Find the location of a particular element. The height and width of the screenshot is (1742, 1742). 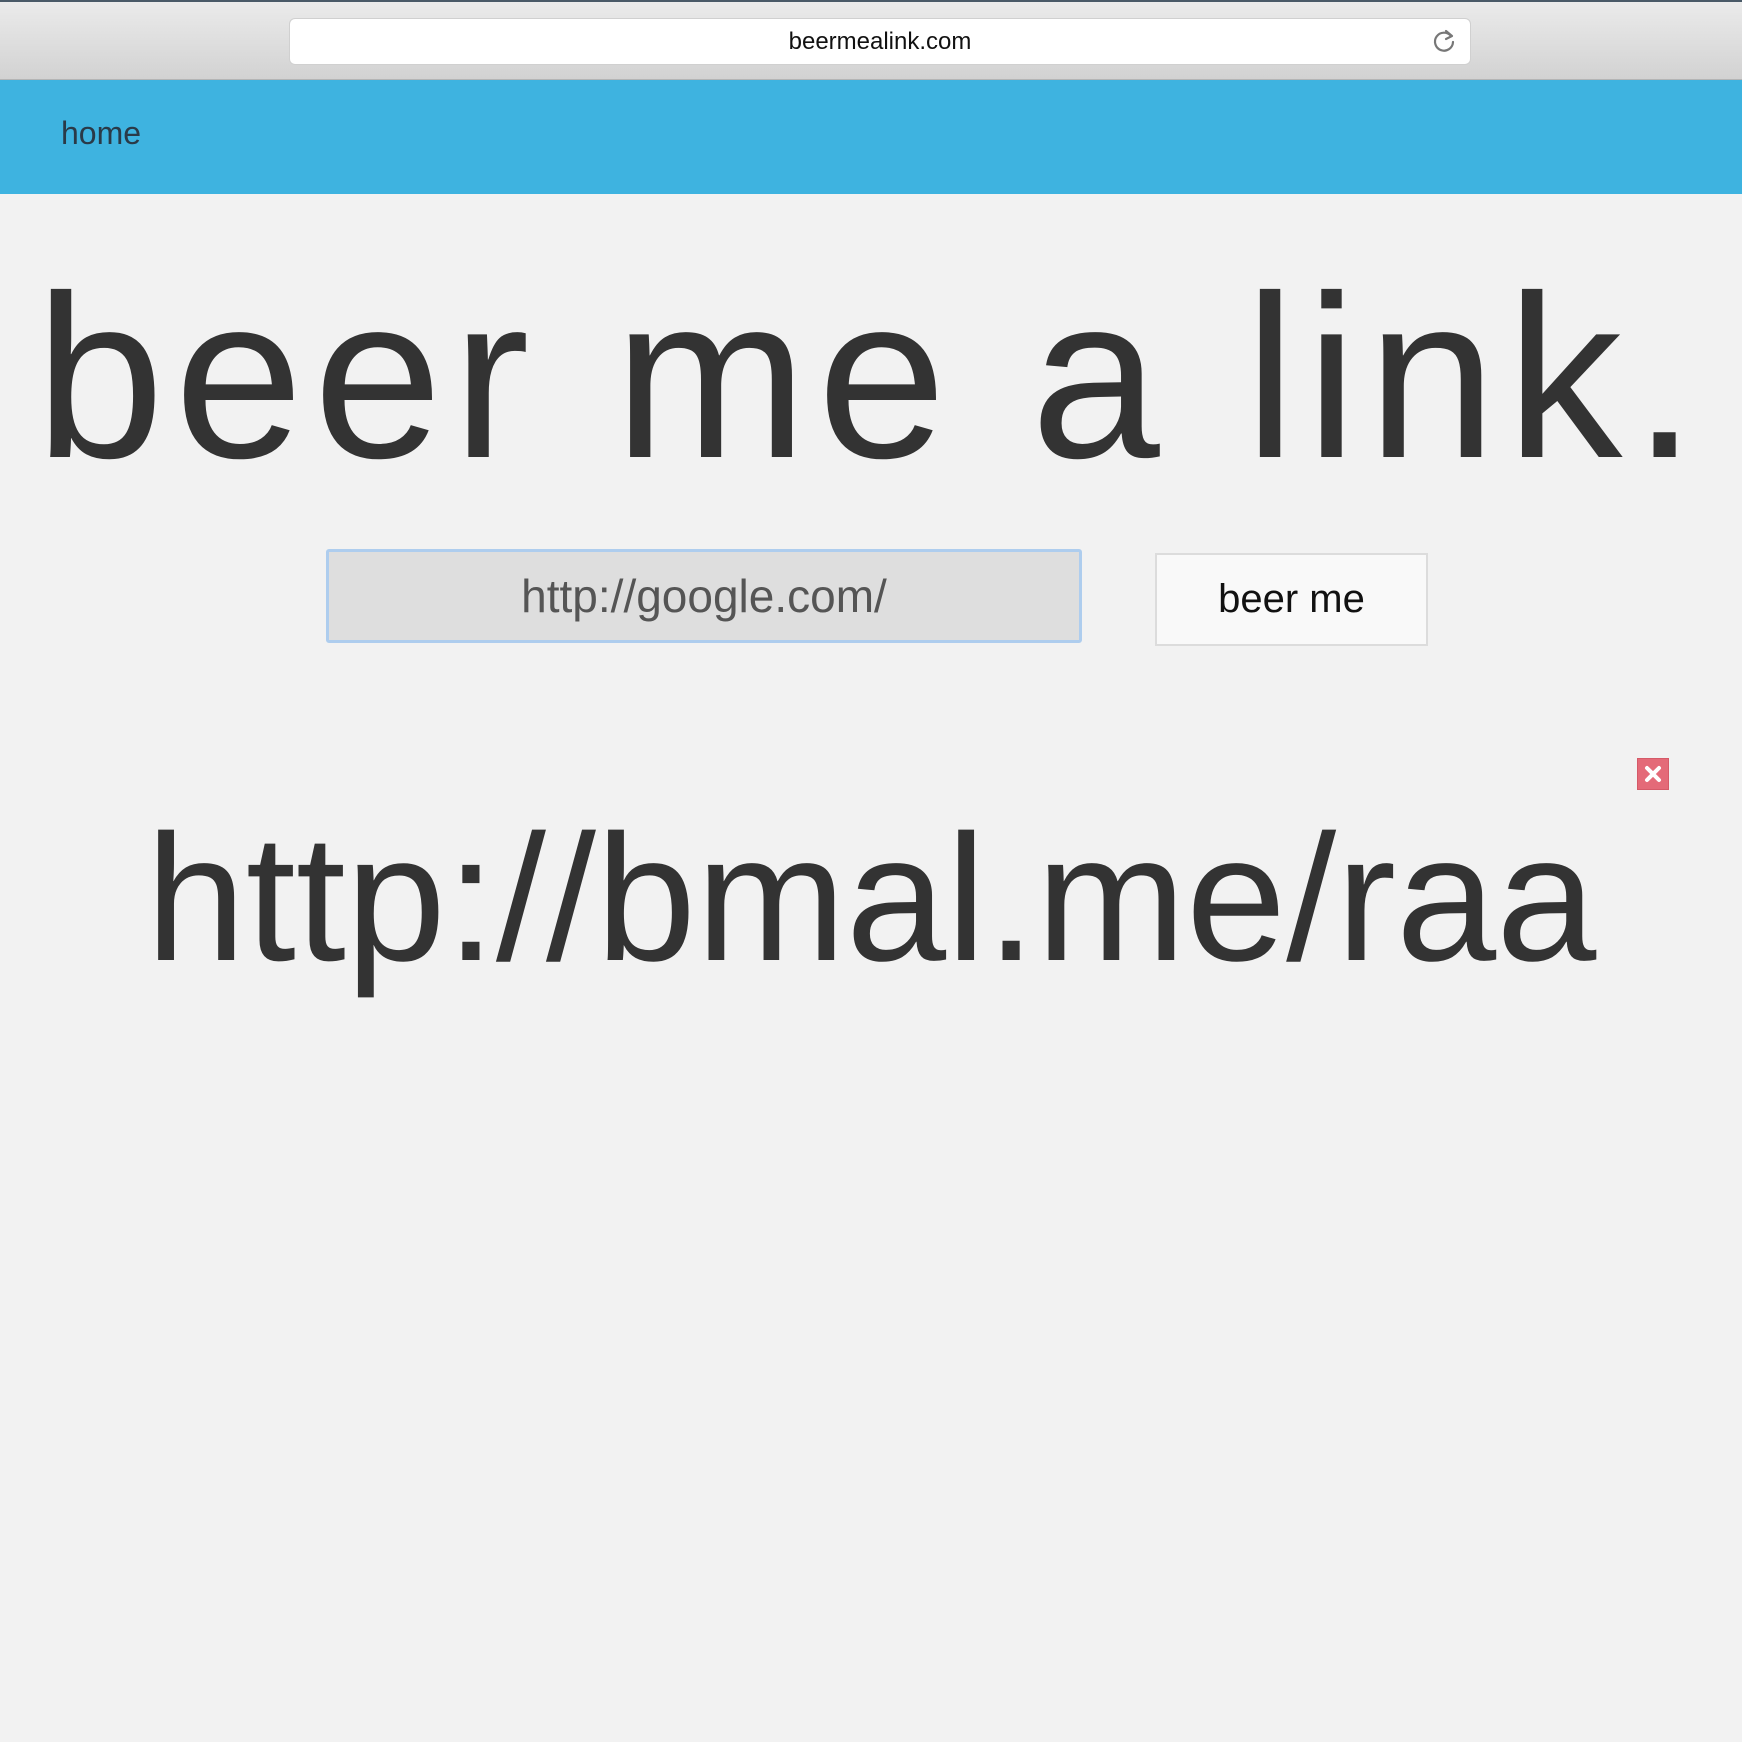

page-title: beer me a link. is located at coordinates (871, 377).